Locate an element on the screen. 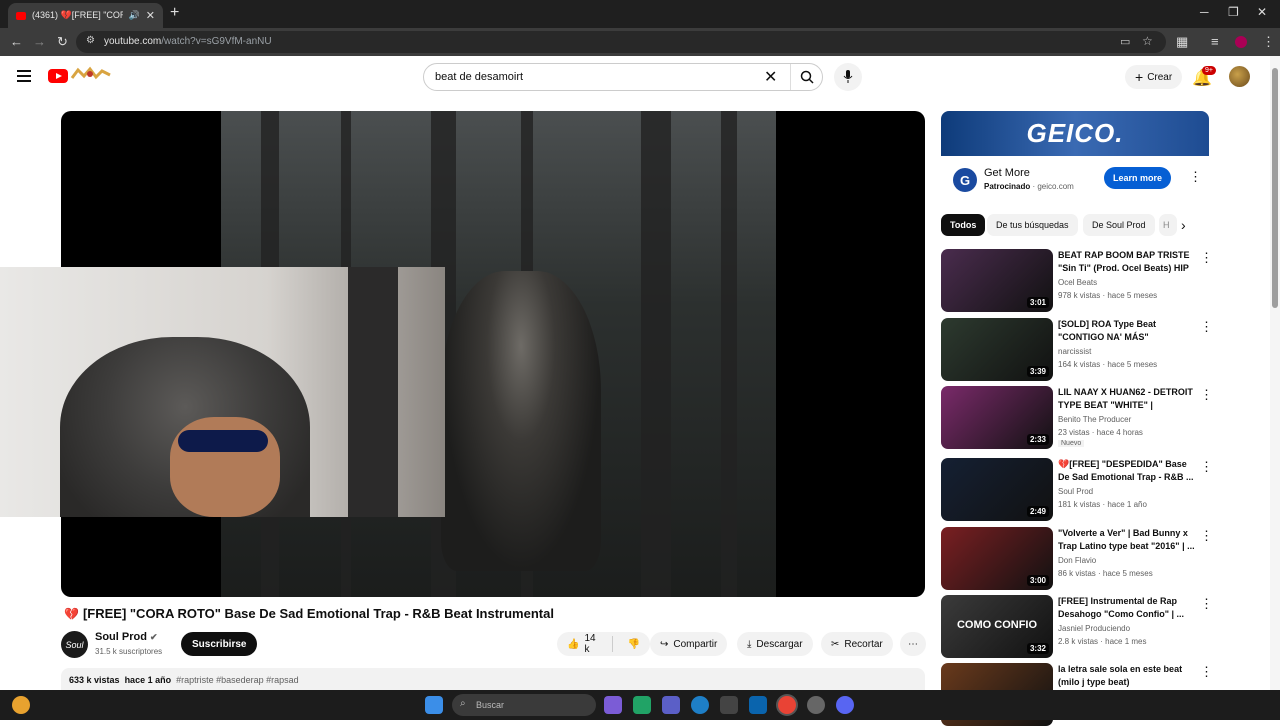  user-avatar is located at coordinates (1239, 76).